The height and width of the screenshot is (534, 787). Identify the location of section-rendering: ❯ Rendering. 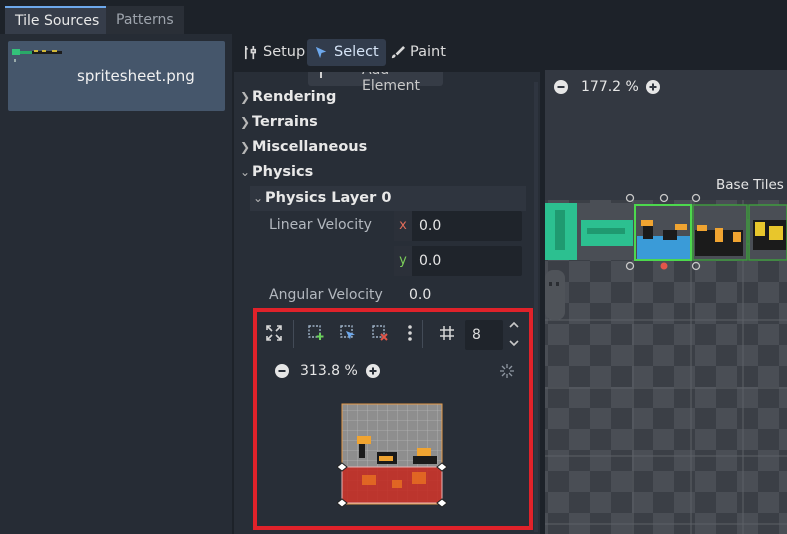
(288, 97).